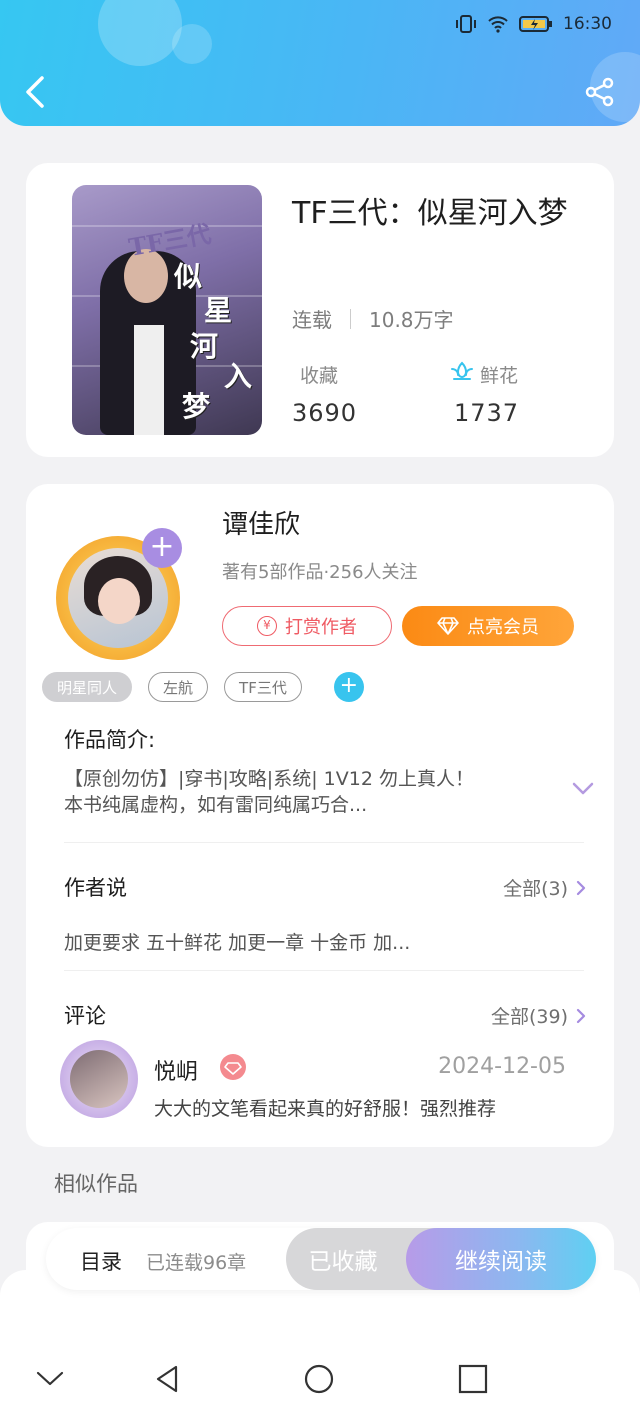  I want to click on book-cover: TF三代 似 星 河 入 梦, so click(167, 310).